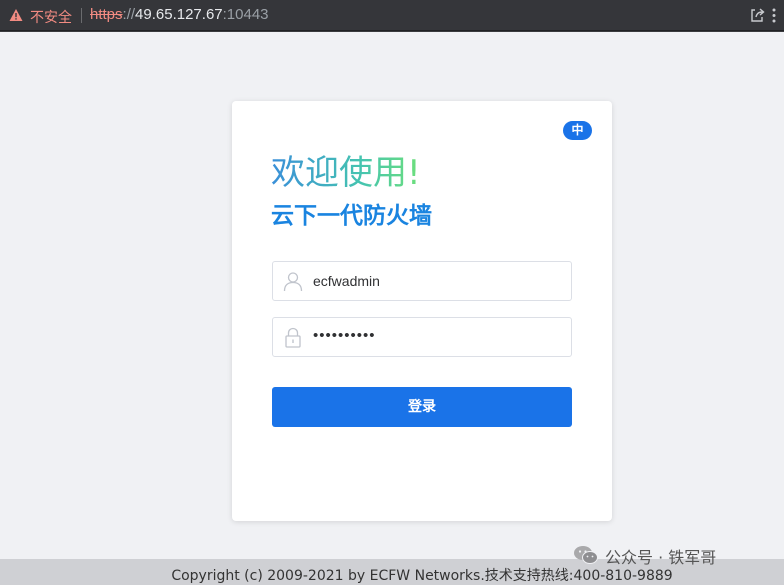 The image size is (784, 585). What do you see at coordinates (346, 169) in the screenshot?
I see `welcome-title: 欢迎使用!` at bounding box center [346, 169].